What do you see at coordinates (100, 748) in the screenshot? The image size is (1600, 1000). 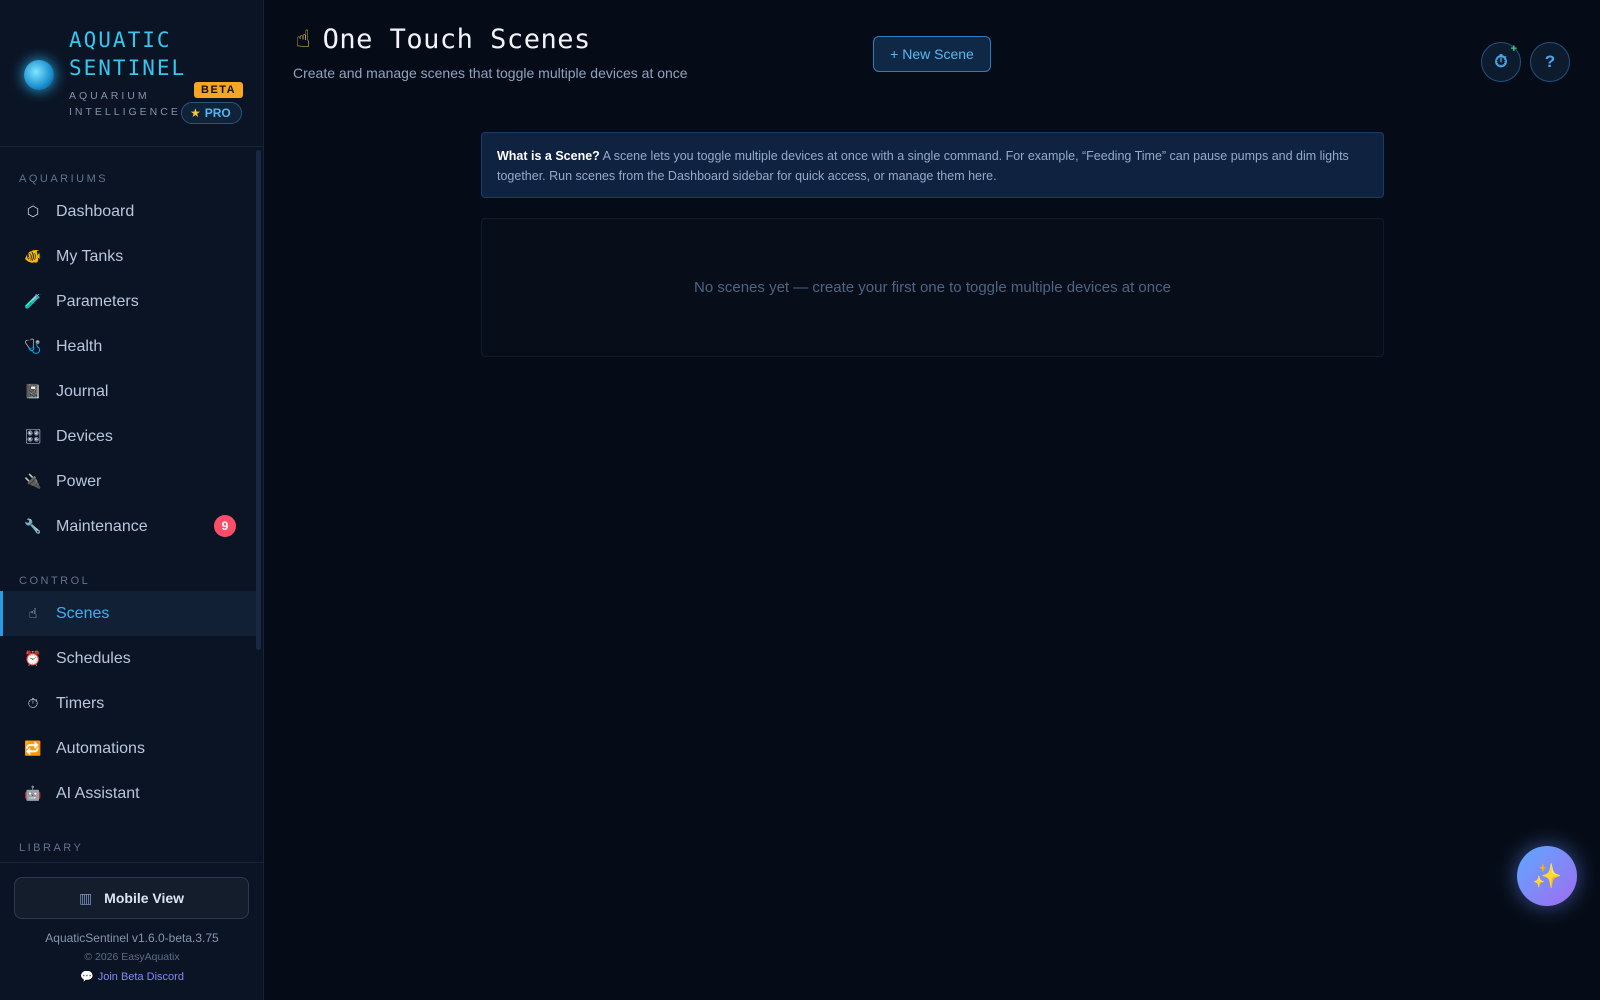 I see `sidebar-item-label: Automations` at bounding box center [100, 748].